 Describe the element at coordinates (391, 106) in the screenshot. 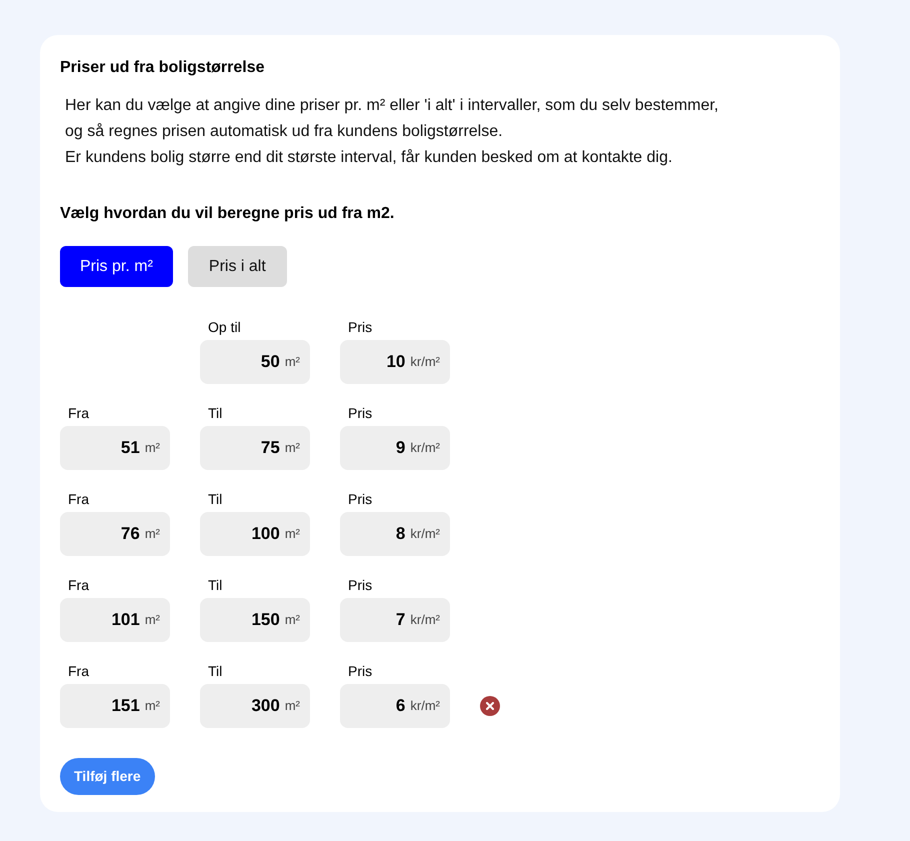

I see `description-line: Her kan du vælge at angive dine priser pr. m² eller 'i alt' i intervaller, som du selv bestemmer,` at that location.